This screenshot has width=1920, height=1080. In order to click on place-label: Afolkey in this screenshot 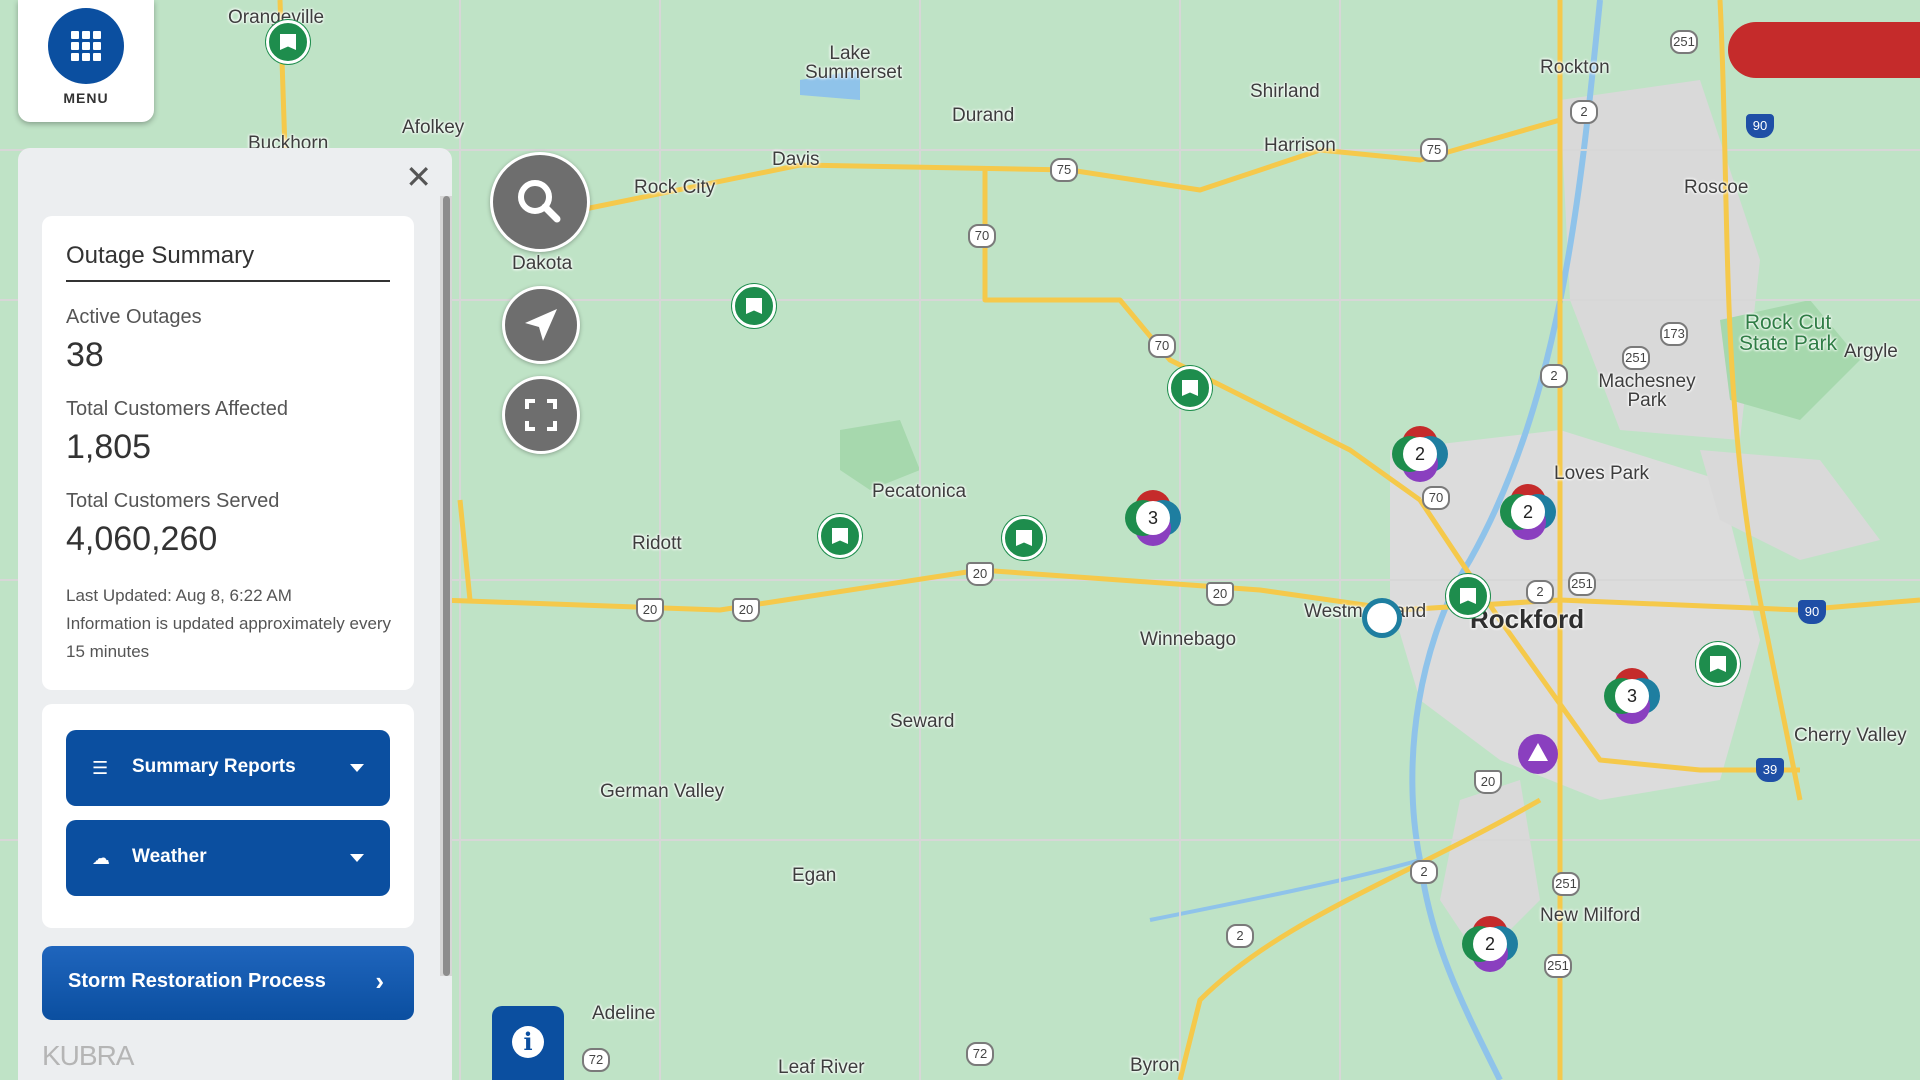, I will do `click(433, 127)`.